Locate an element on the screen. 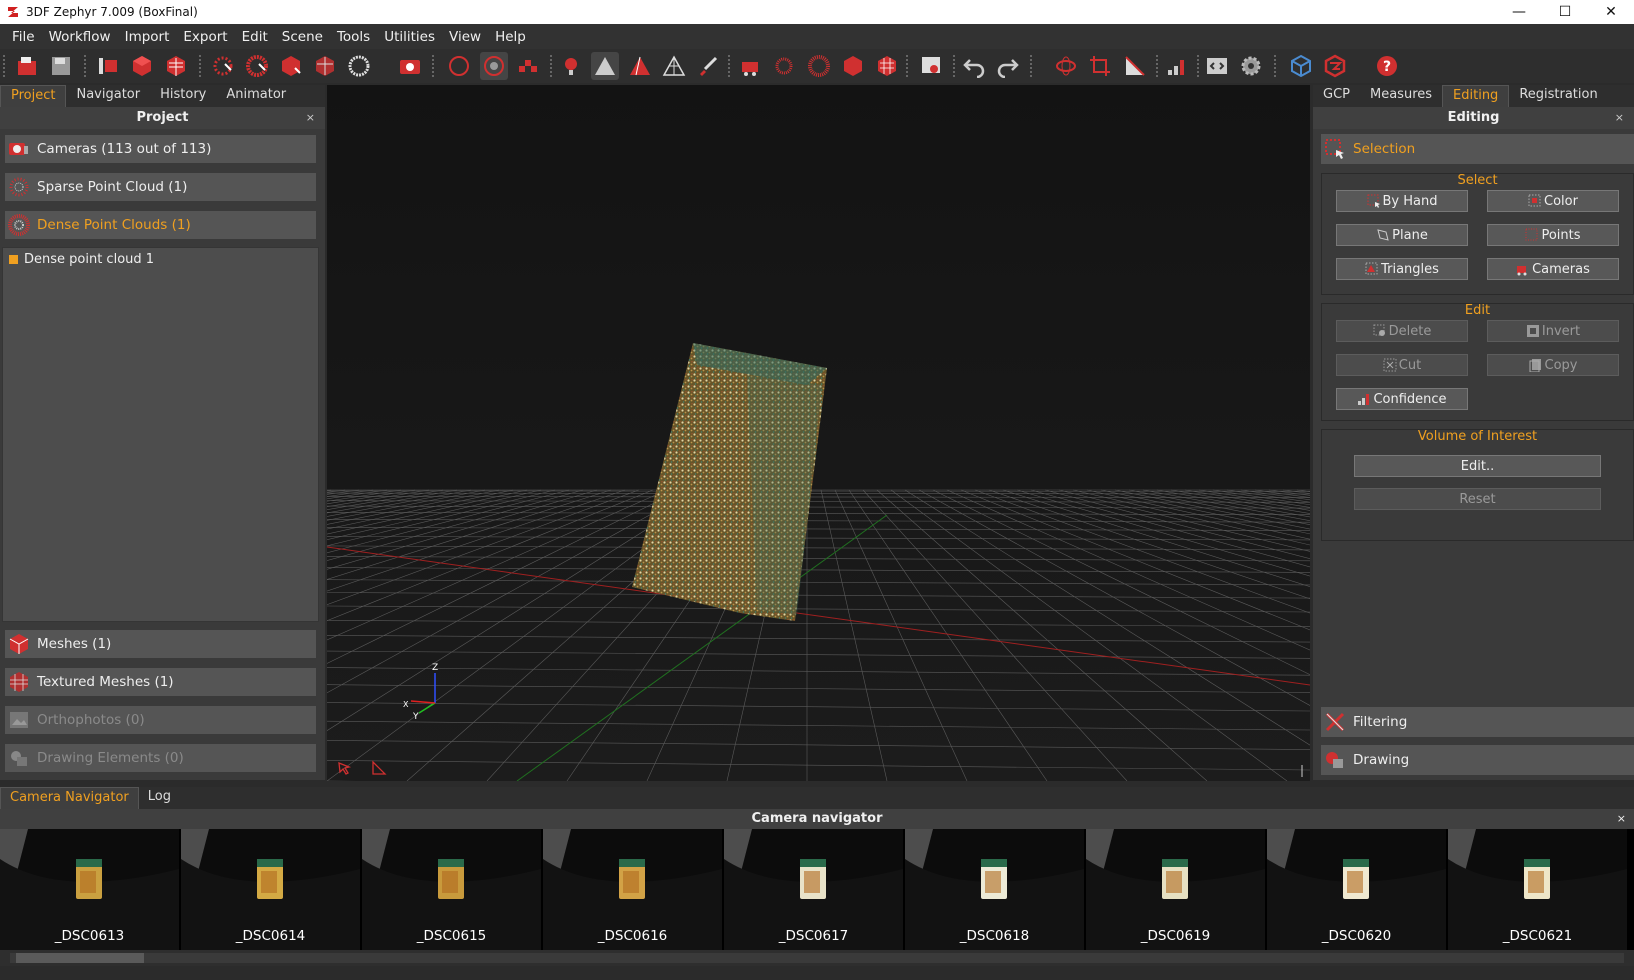 This screenshot has height=980, width=1634. by-hand-button: By Hand is located at coordinates (1402, 201).